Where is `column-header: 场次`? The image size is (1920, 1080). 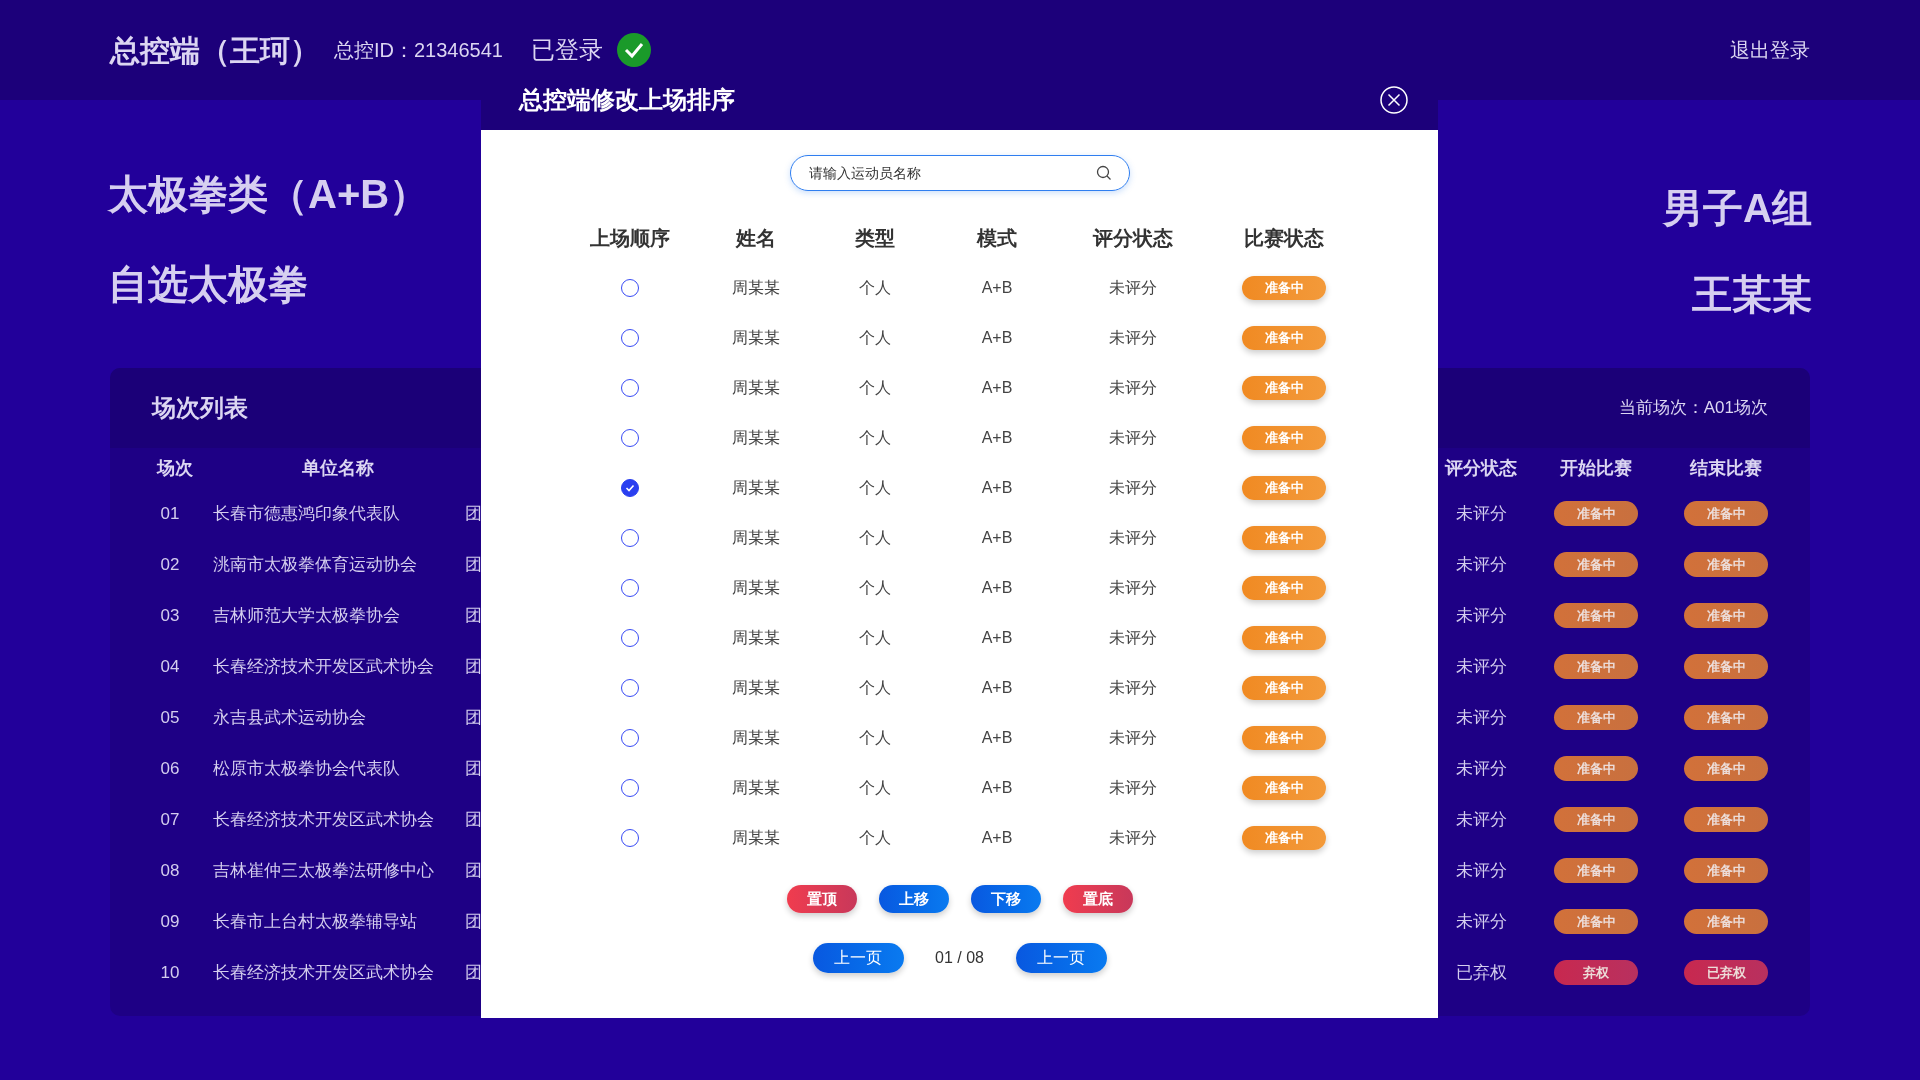 column-header: 场次 is located at coordinates (174, 468).